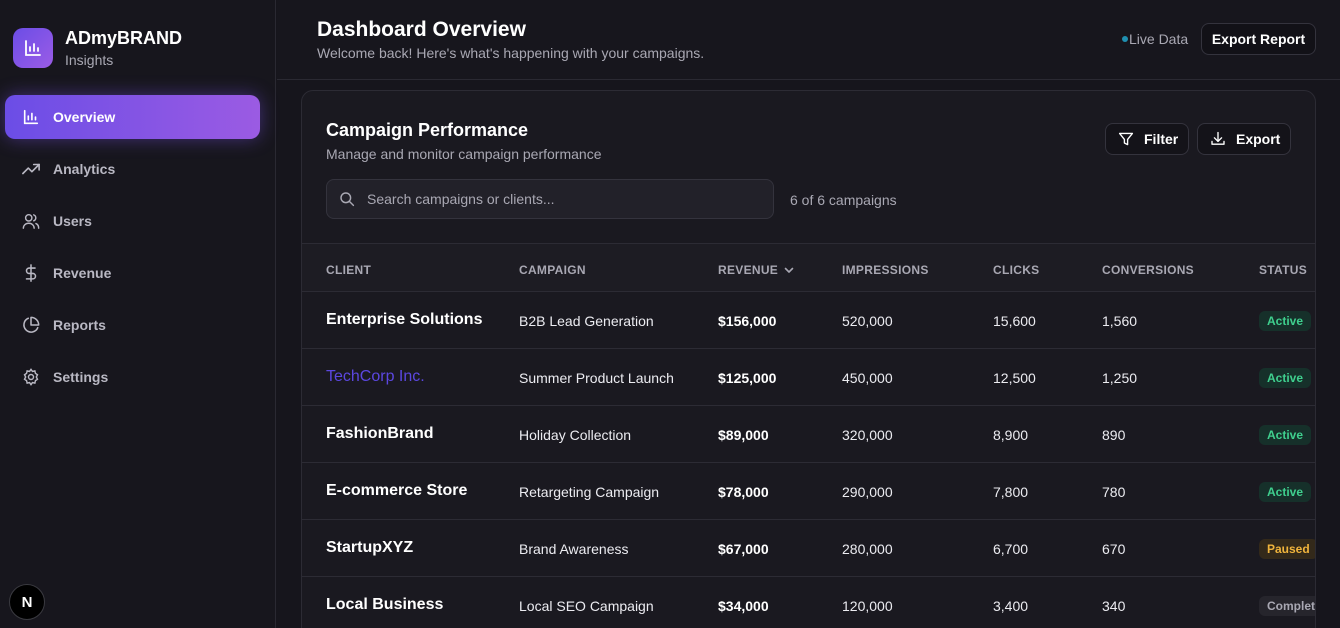  I want to click on sidebar-item-label: Revenue, so click(82, 273).